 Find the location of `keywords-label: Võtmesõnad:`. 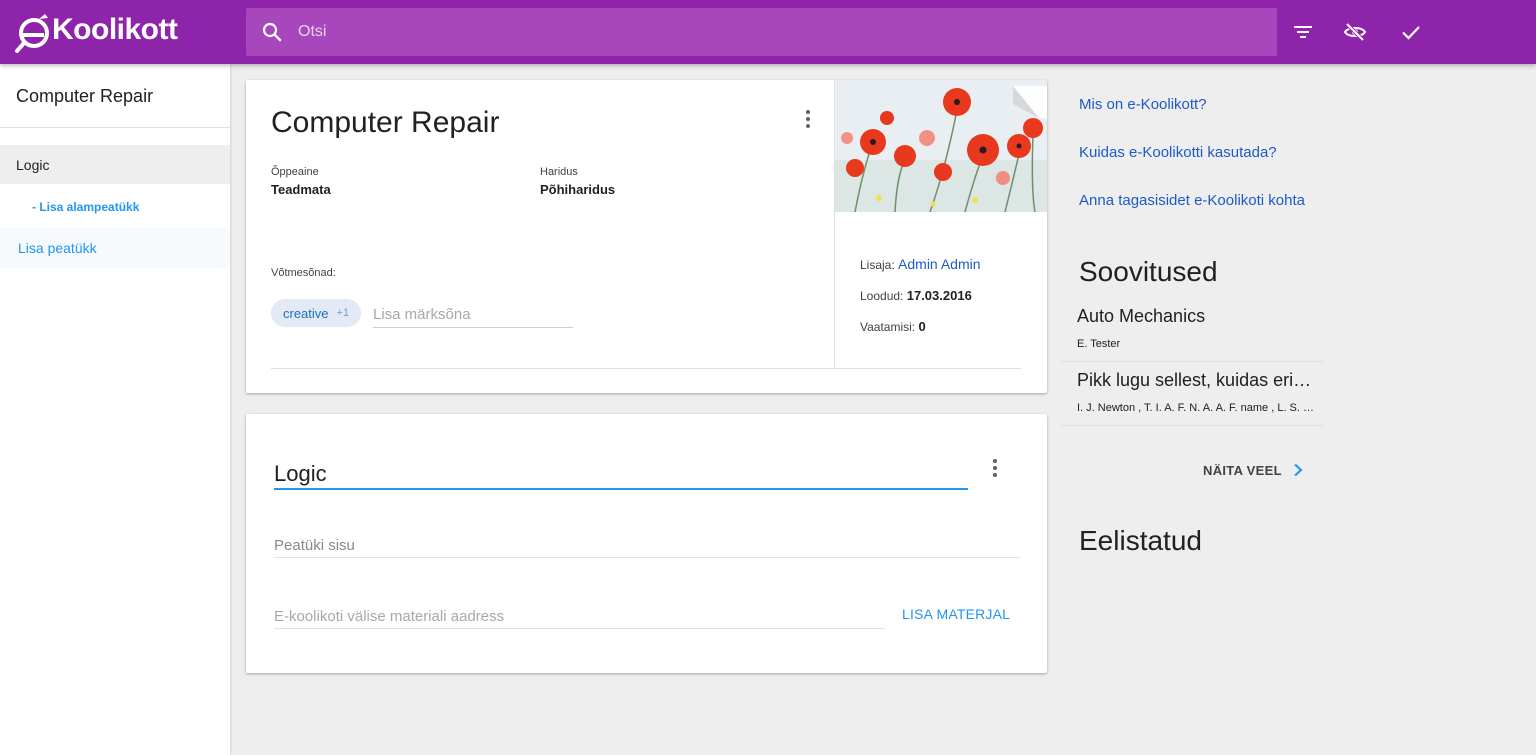

keywords-label: Võtmesõnad: is located at coordinates (303, 273).